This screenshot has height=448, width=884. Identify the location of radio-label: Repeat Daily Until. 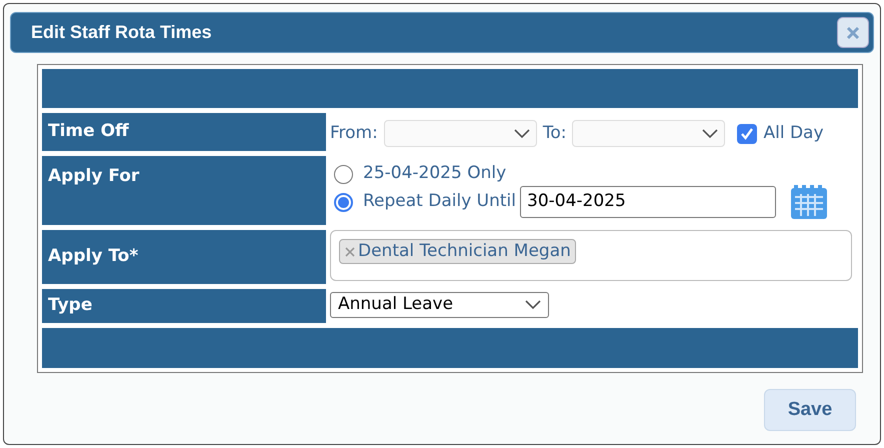
(439, 202).